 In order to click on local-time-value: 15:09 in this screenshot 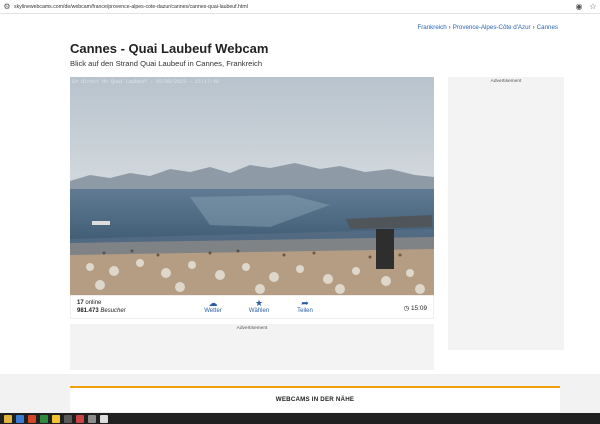, I will do `click(419, 308)`.